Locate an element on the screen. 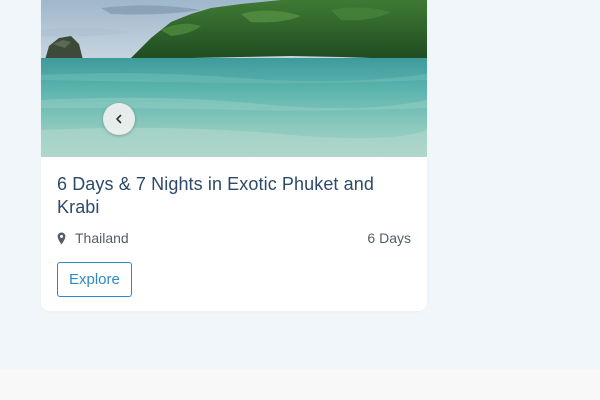  location-label: Thailand is located at coordinates (102, 238).